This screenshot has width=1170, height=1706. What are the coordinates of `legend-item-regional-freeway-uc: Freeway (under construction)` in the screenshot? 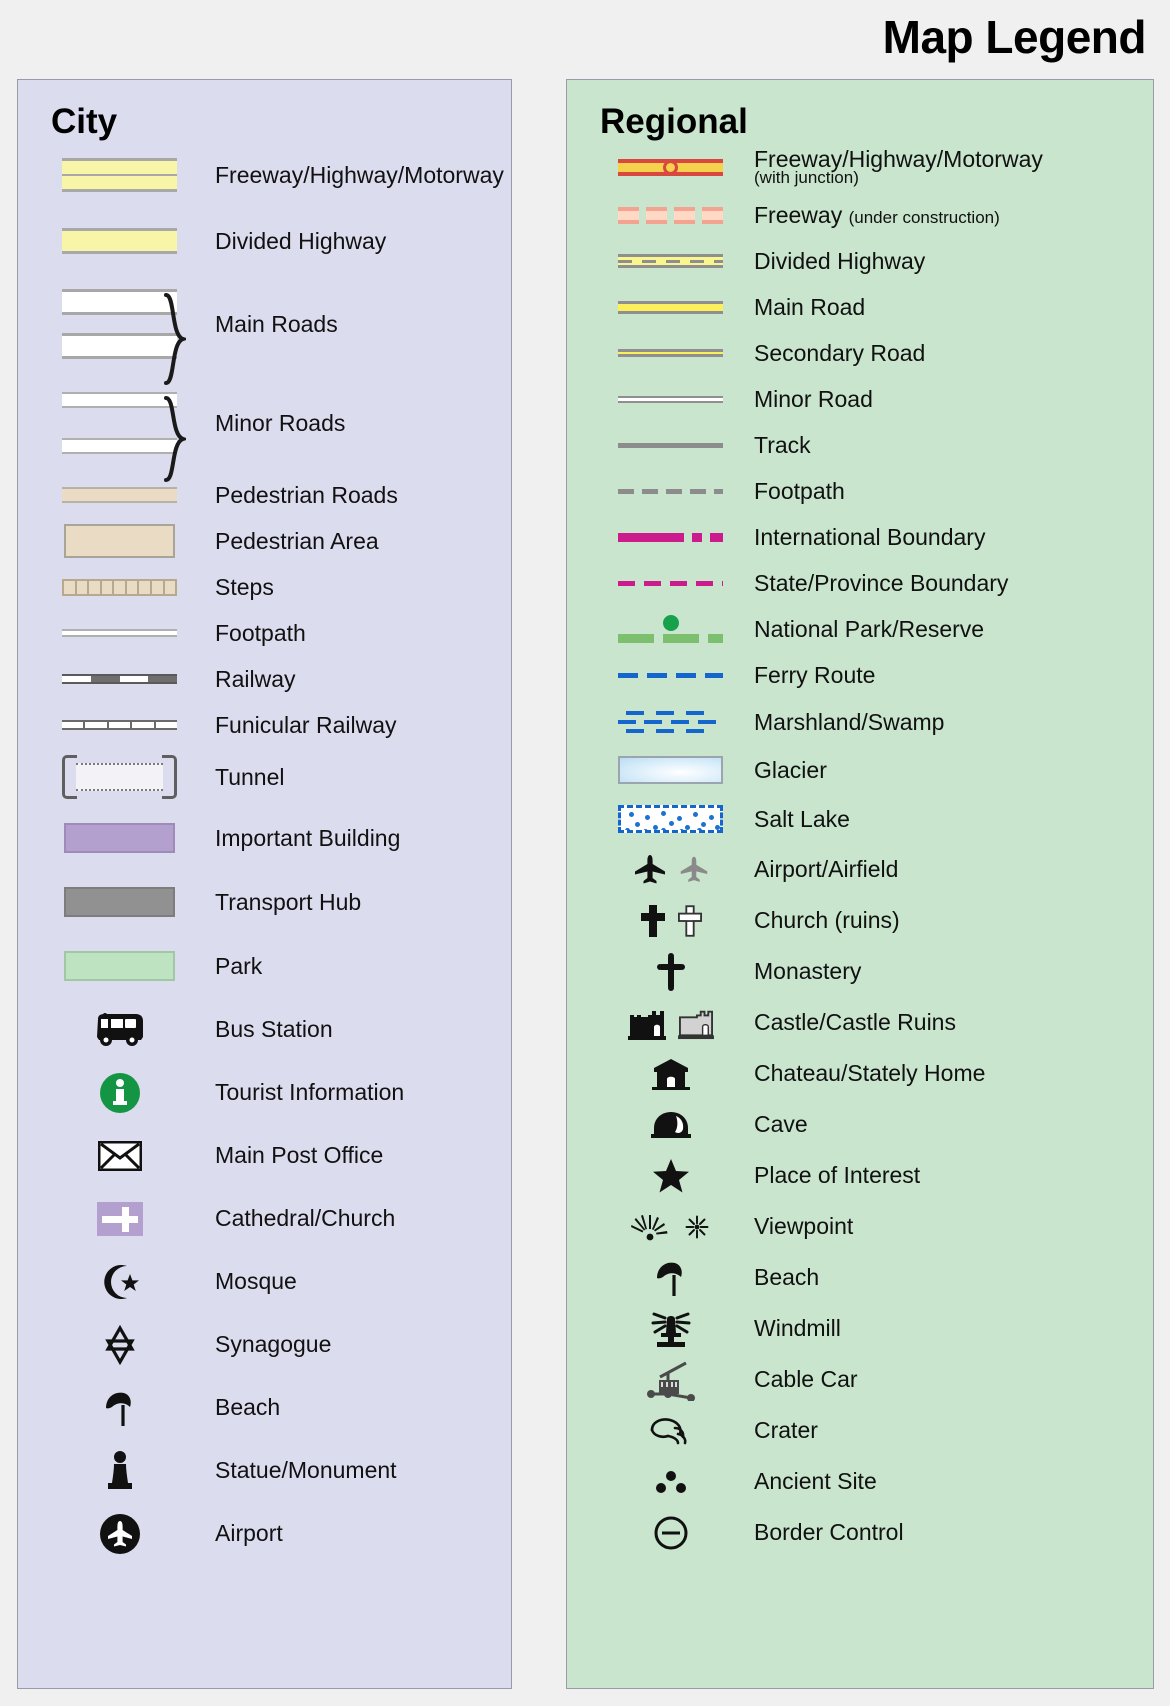 It's located at (860, 215).